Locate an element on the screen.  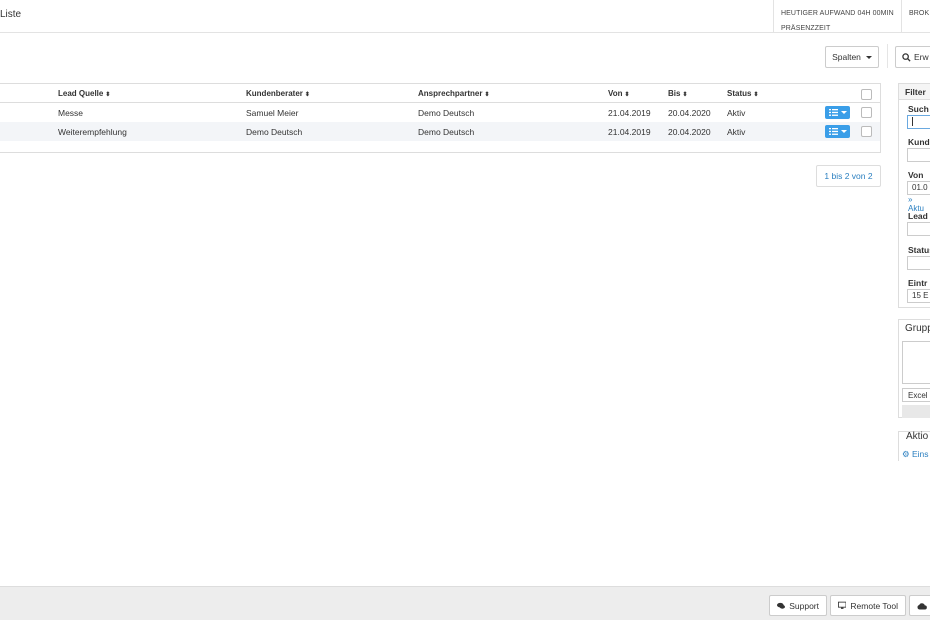
eintraege-label: Eintr is located at coordinates (918, 283).